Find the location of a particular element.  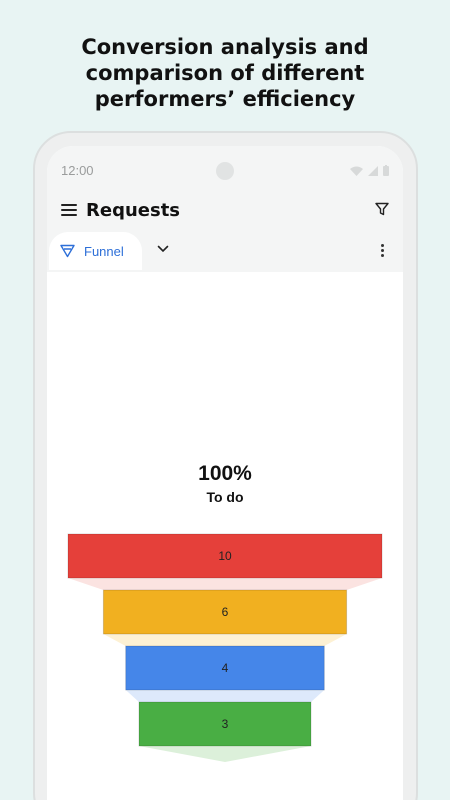

battery-icon is located at coordinates (386, 170).